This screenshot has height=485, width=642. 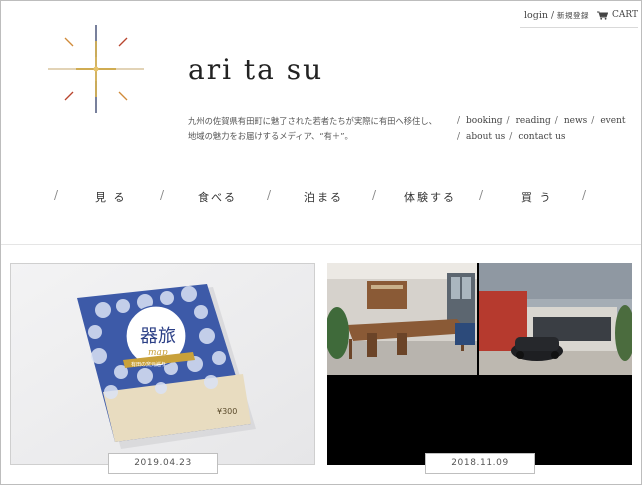 I want to click on nav-about-us: about us, so click(x=485, y=137).